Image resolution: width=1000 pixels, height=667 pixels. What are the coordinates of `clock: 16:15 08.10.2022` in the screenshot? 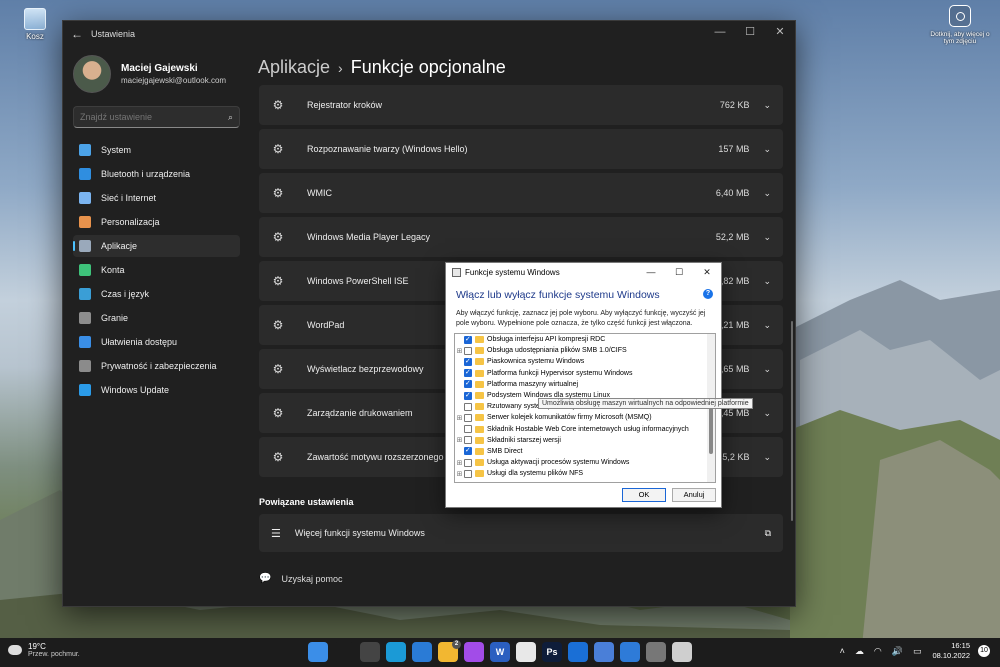 It's located at (951, 651).